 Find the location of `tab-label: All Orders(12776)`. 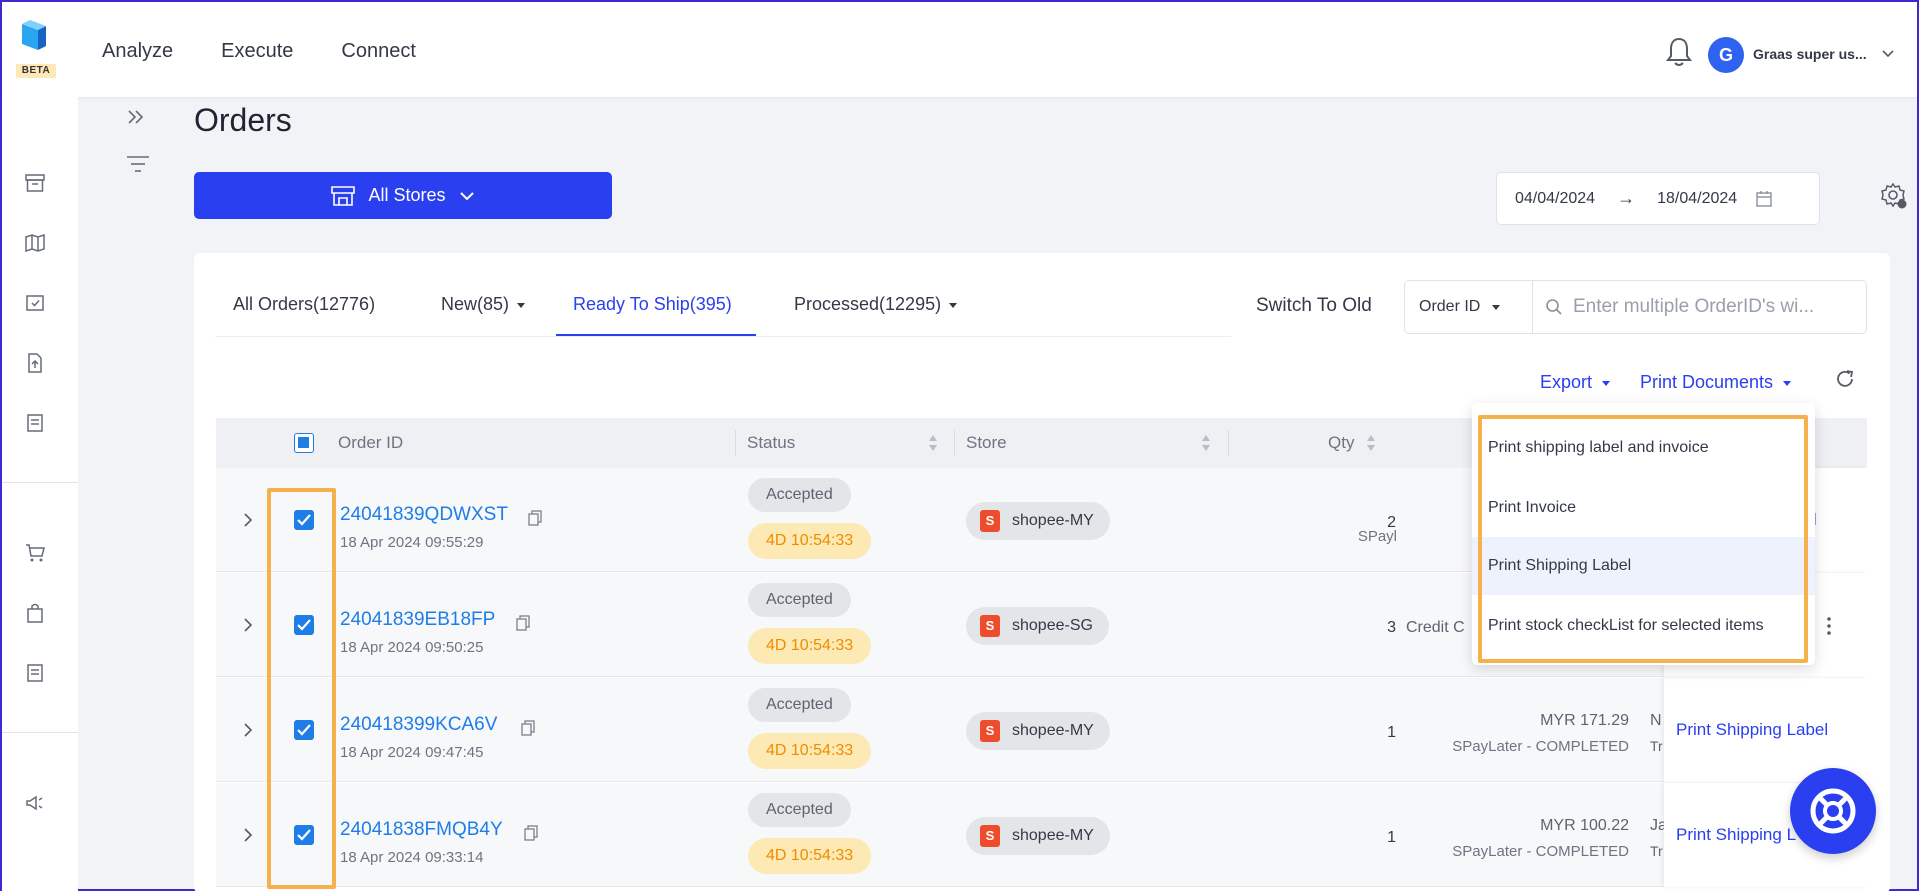

tab-label: All Orders(12776) is located at coordinates (304, 304).